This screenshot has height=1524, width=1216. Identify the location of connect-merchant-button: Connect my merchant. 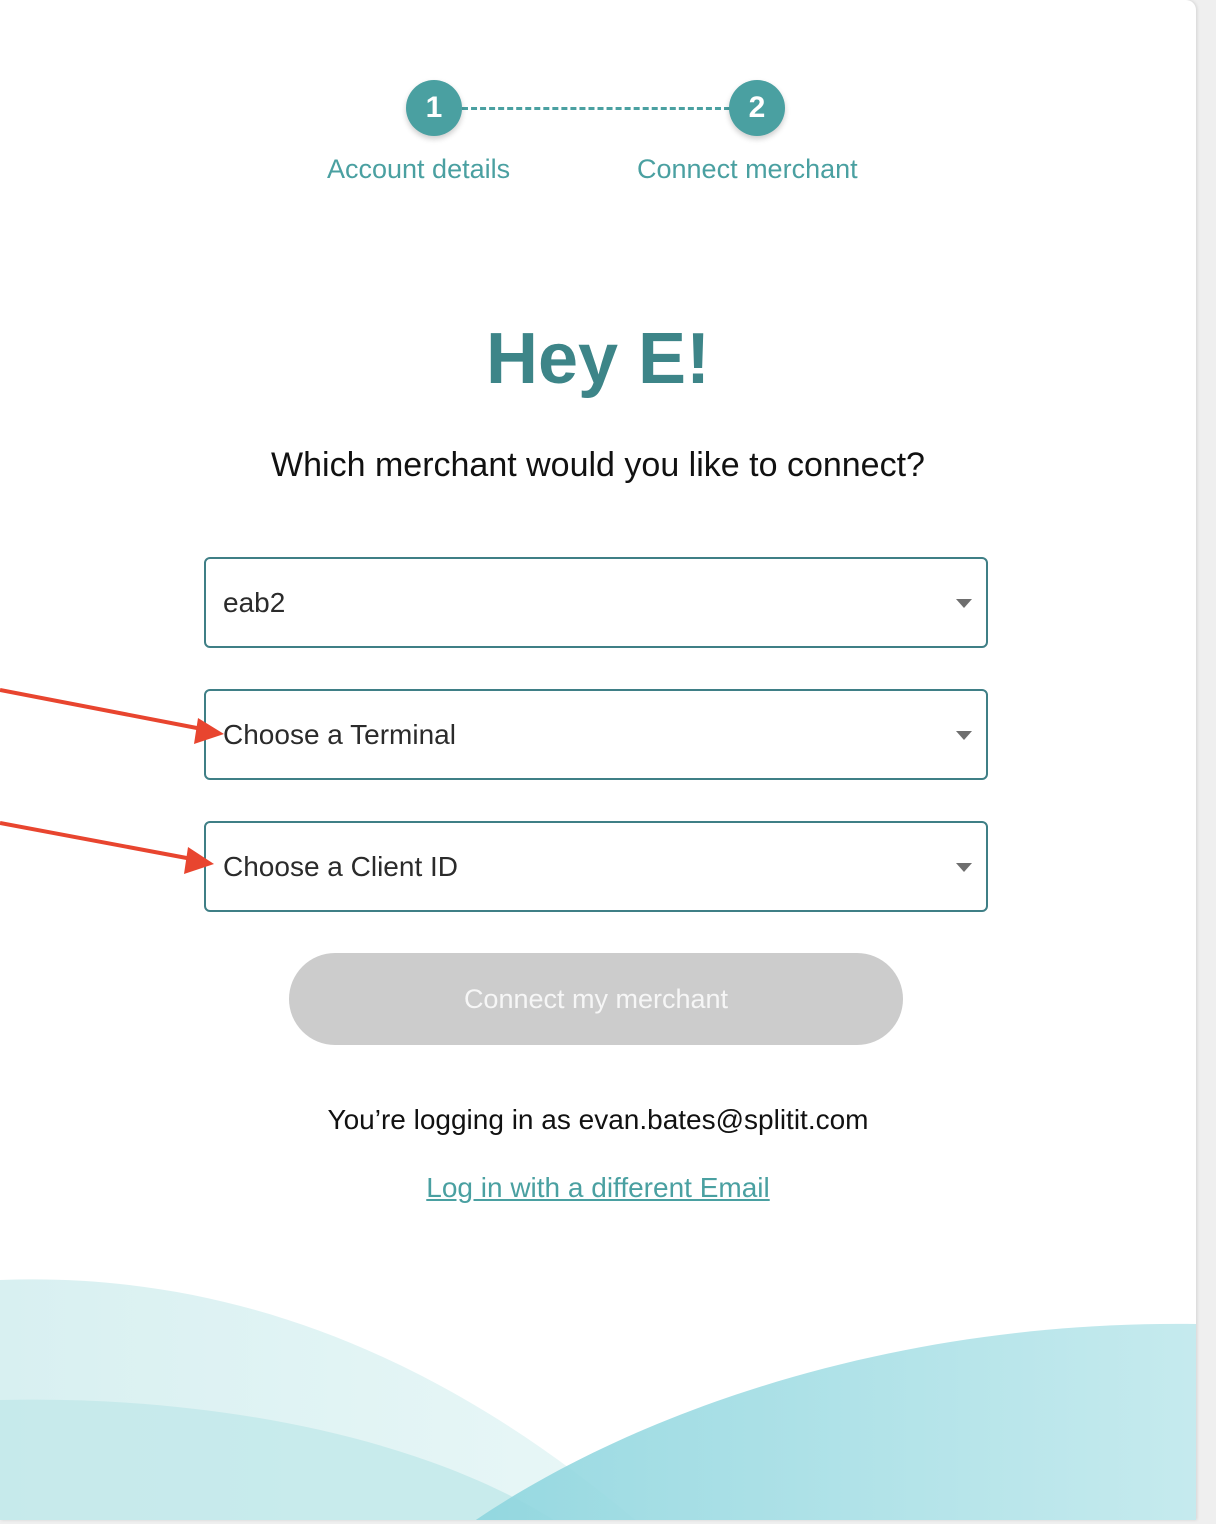
(596, 999).